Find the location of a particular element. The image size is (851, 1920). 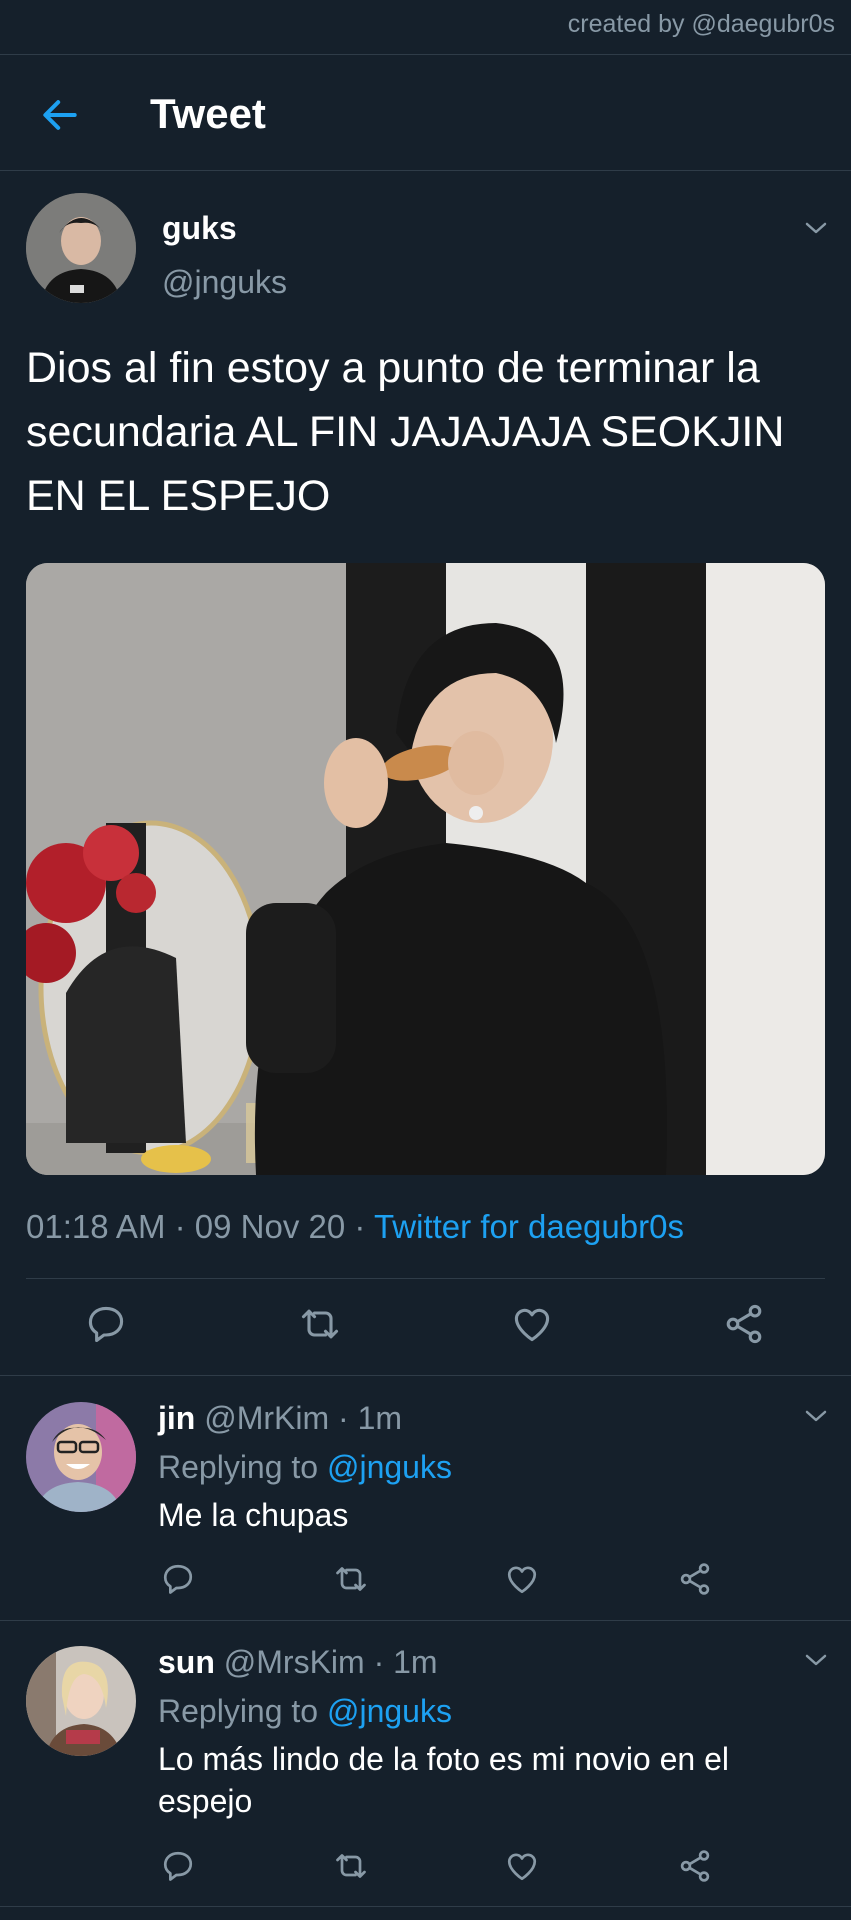

reply-header: sun @MrsKim · 1m is located at coordinates (298, 1662).